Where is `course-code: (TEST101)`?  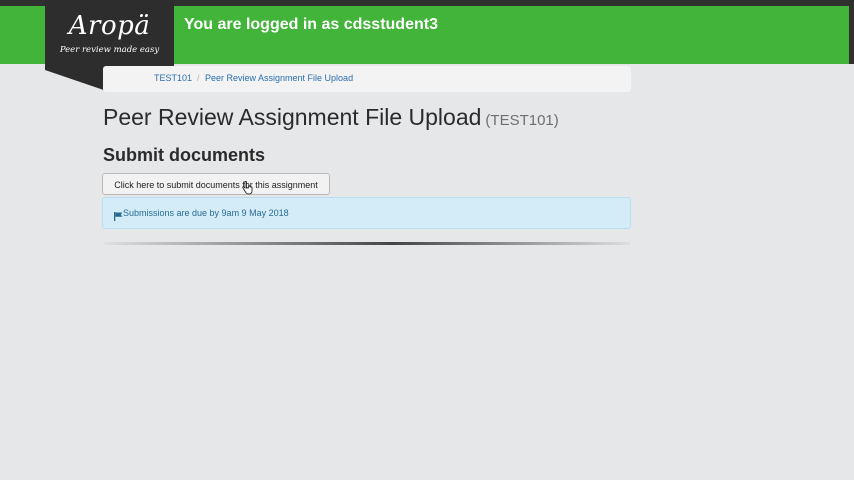
course-code: (TEST101) is located at coordinates (522, 120).